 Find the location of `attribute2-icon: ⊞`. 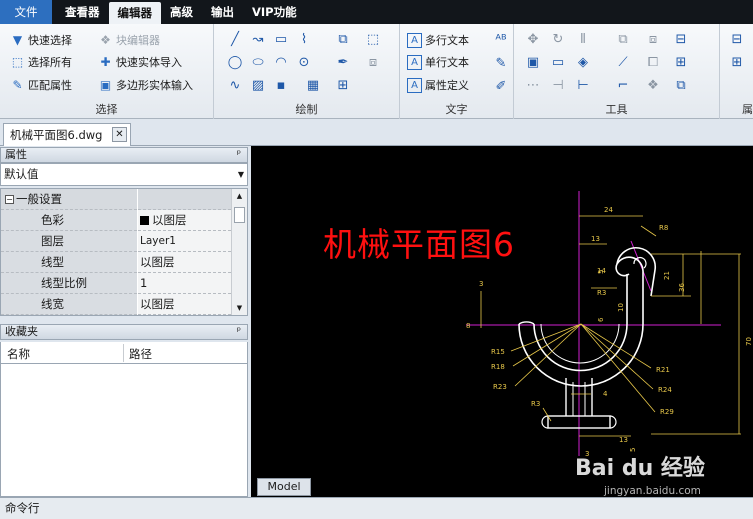

attribute2-icon: ⊞ is located at coordinates (737, 62).